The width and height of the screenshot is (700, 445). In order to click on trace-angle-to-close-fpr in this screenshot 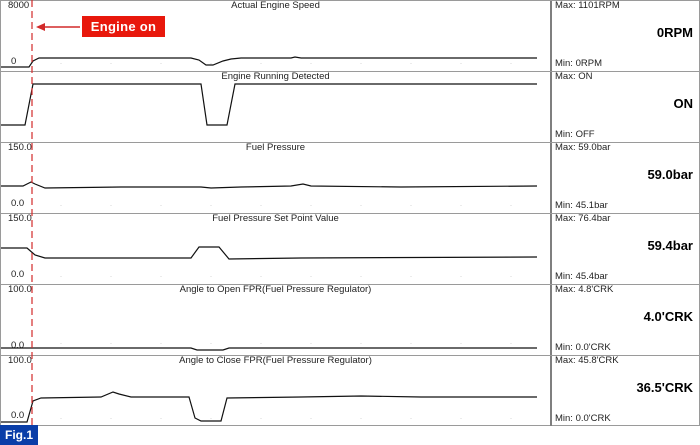, I will do `click(269, 407)`.